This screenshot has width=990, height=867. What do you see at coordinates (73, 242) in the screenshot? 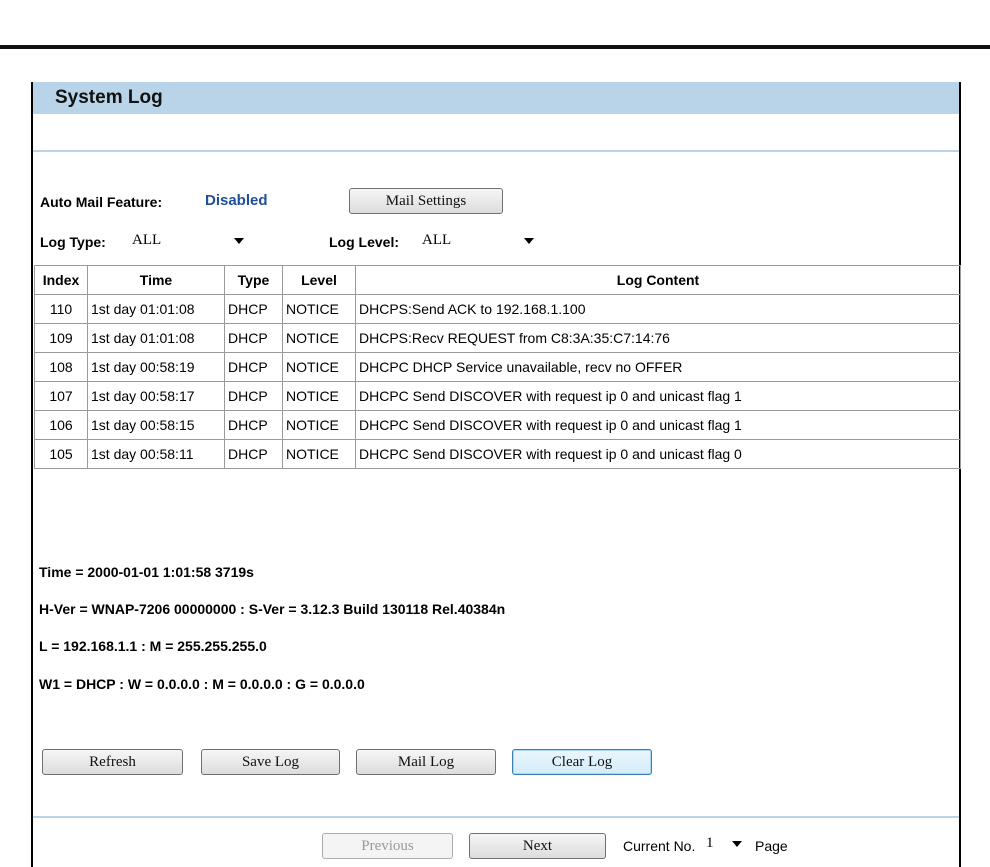
I see `log-type-label: Log Type:` at bounding box center [73, 242].